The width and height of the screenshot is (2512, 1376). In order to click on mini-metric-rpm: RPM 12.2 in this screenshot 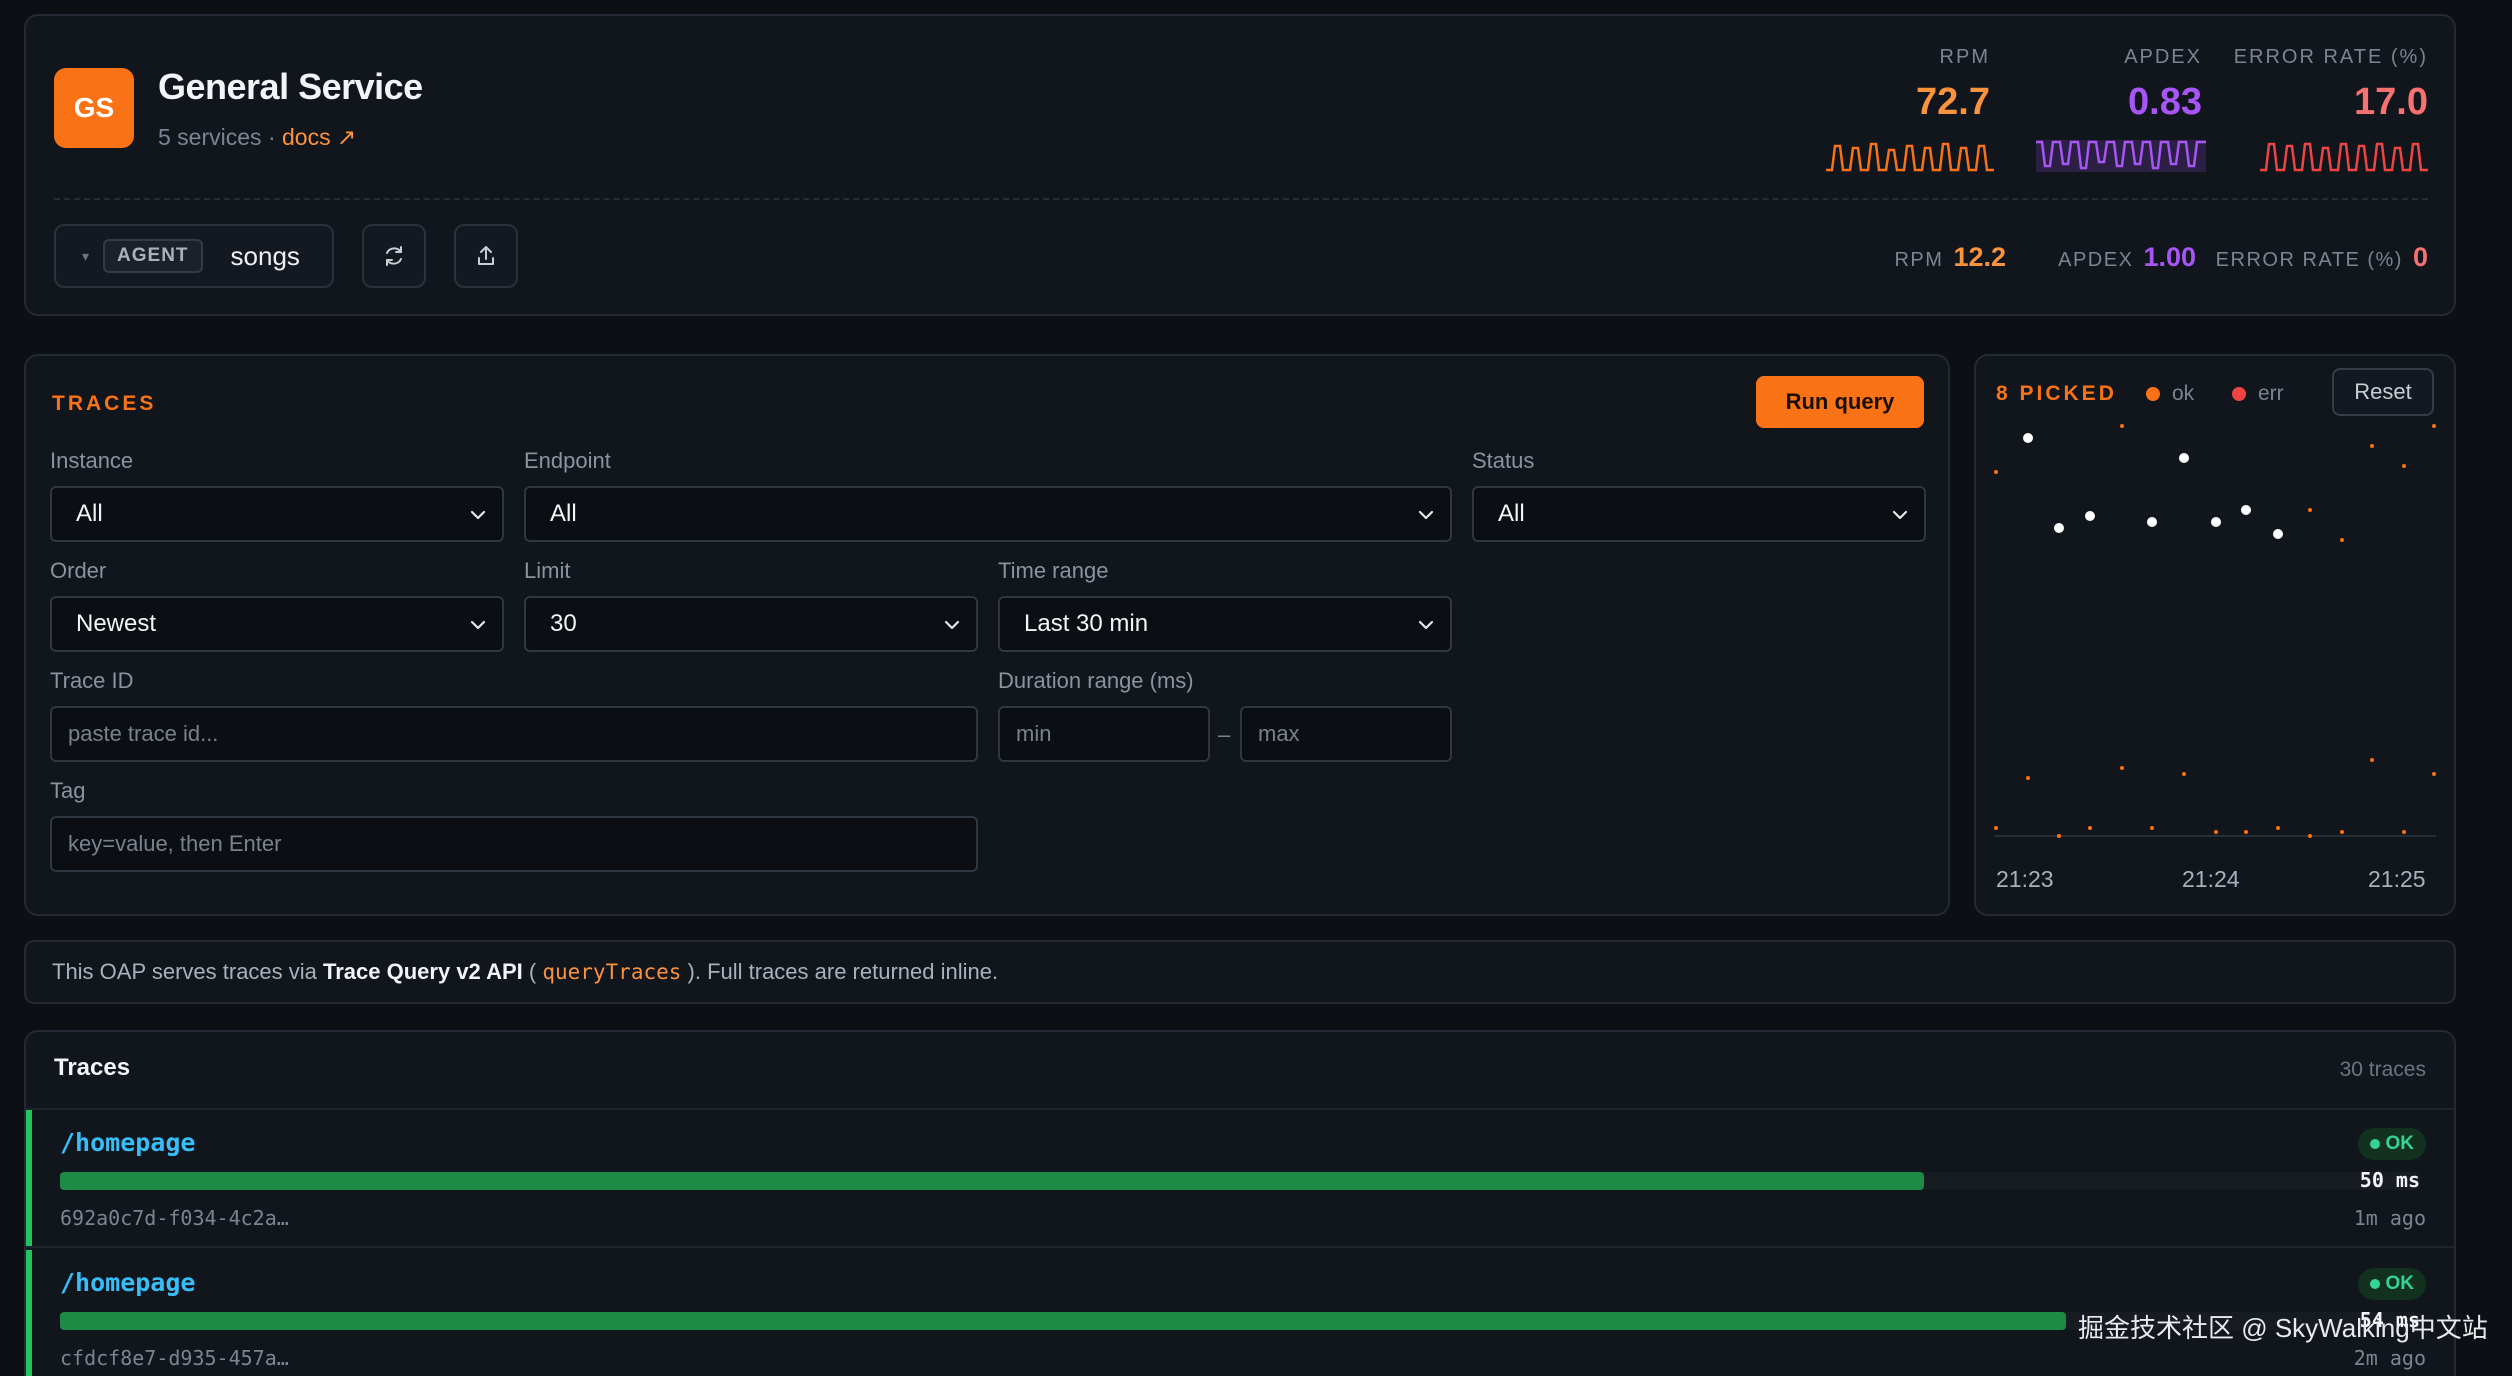, I will do `click(1950, 257)`.